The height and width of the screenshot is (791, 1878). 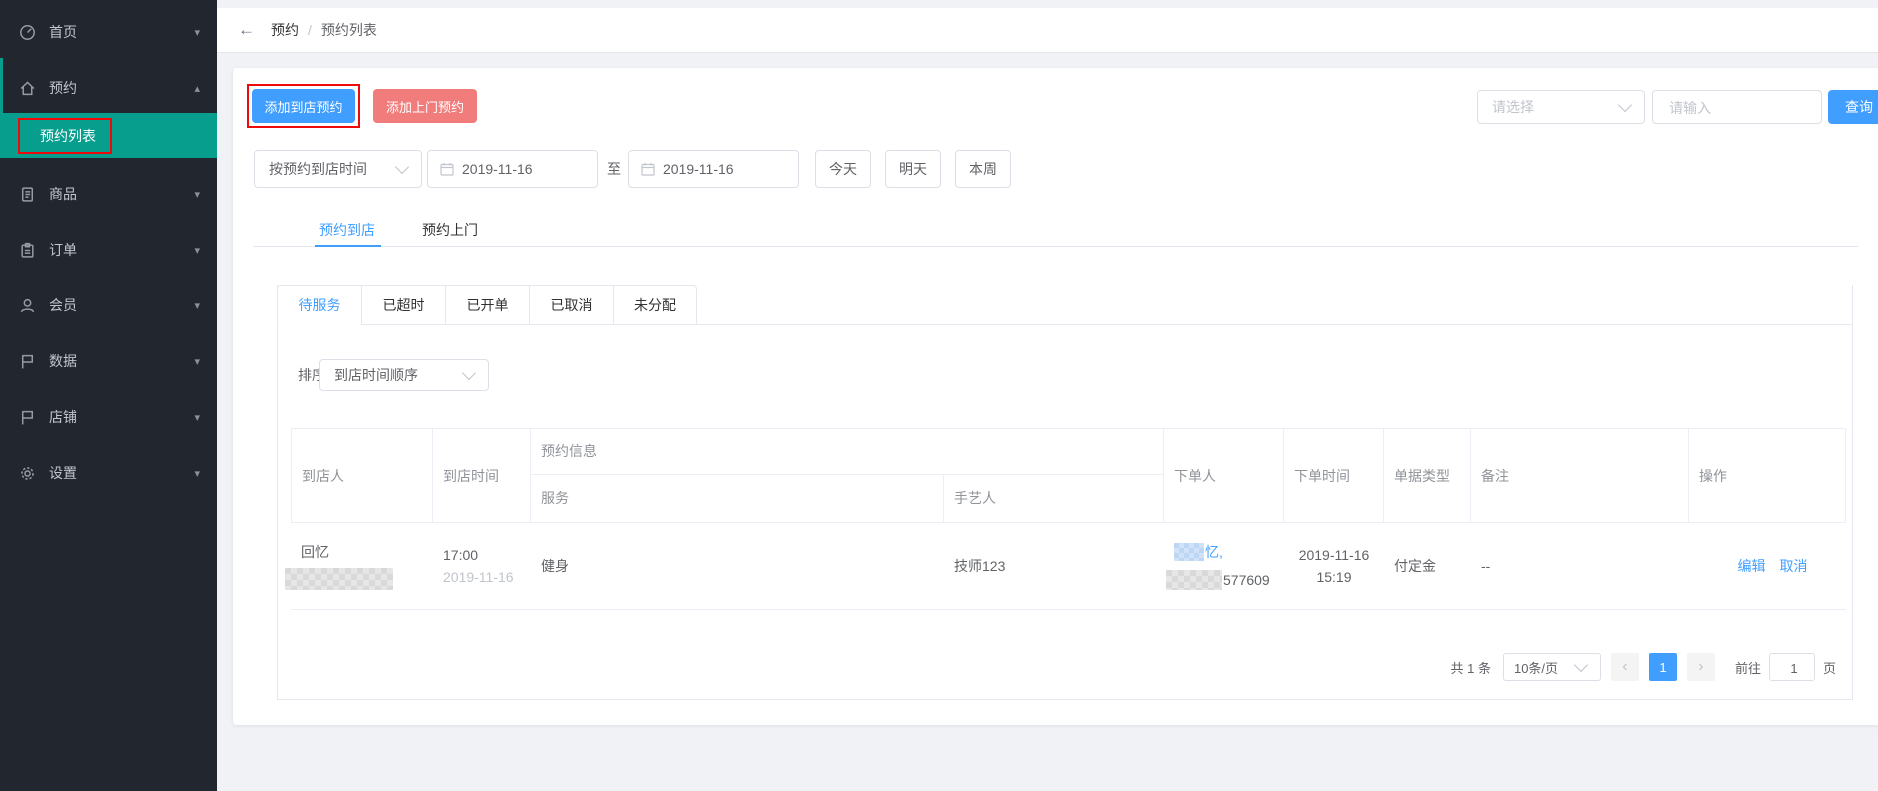 I want to click on keyword-input-wrap, so click(x=1737, y=107).